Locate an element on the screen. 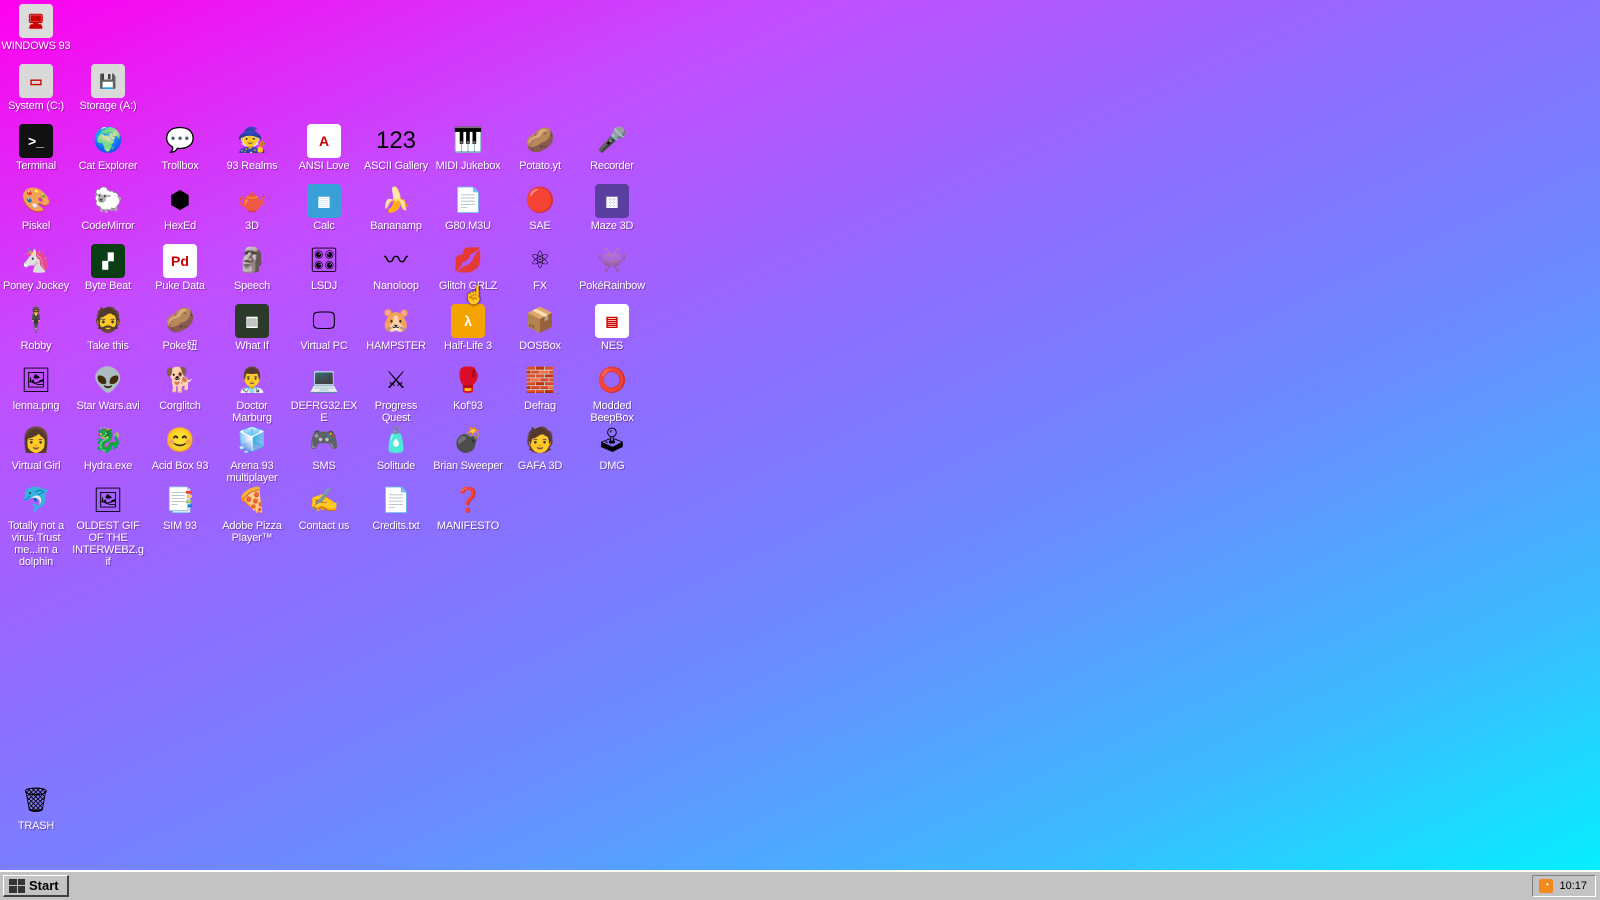  icon-label: Maze 3D is located at coordinates (612, 226).